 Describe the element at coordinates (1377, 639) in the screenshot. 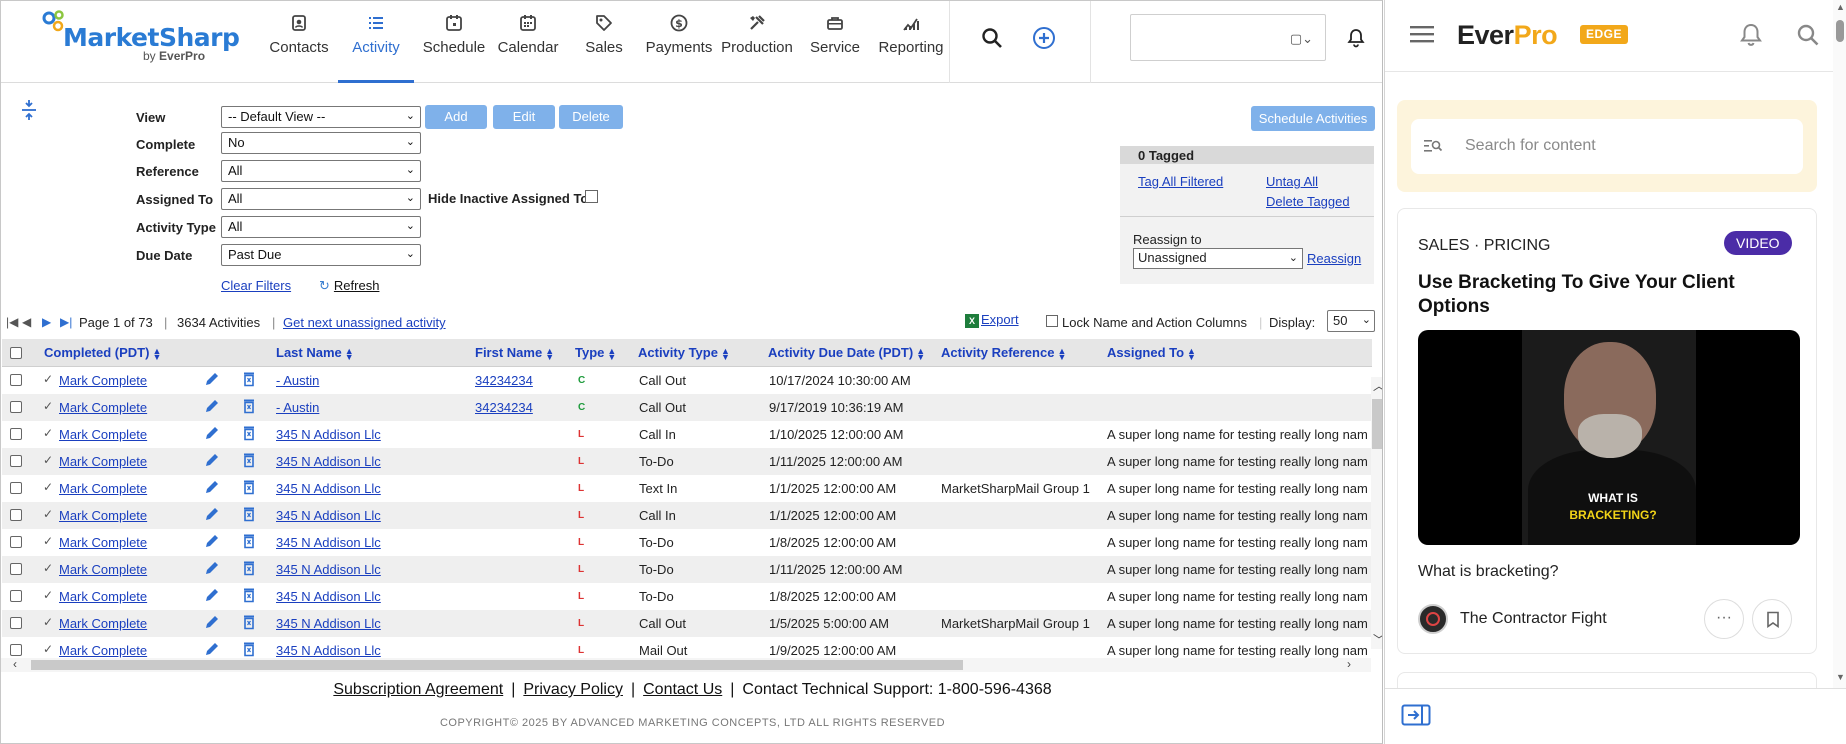

I see `scroll-down-icon: ﹀` at that location.